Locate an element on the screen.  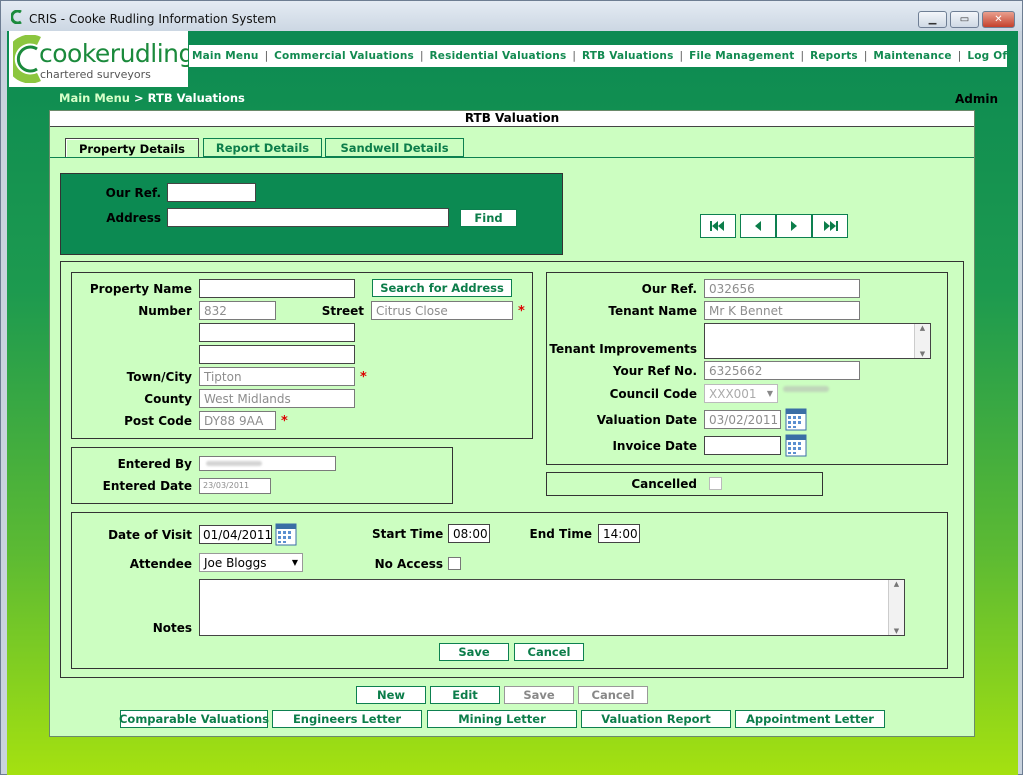
your-ref-input: 6325662 is located at coordinates (782, 370).